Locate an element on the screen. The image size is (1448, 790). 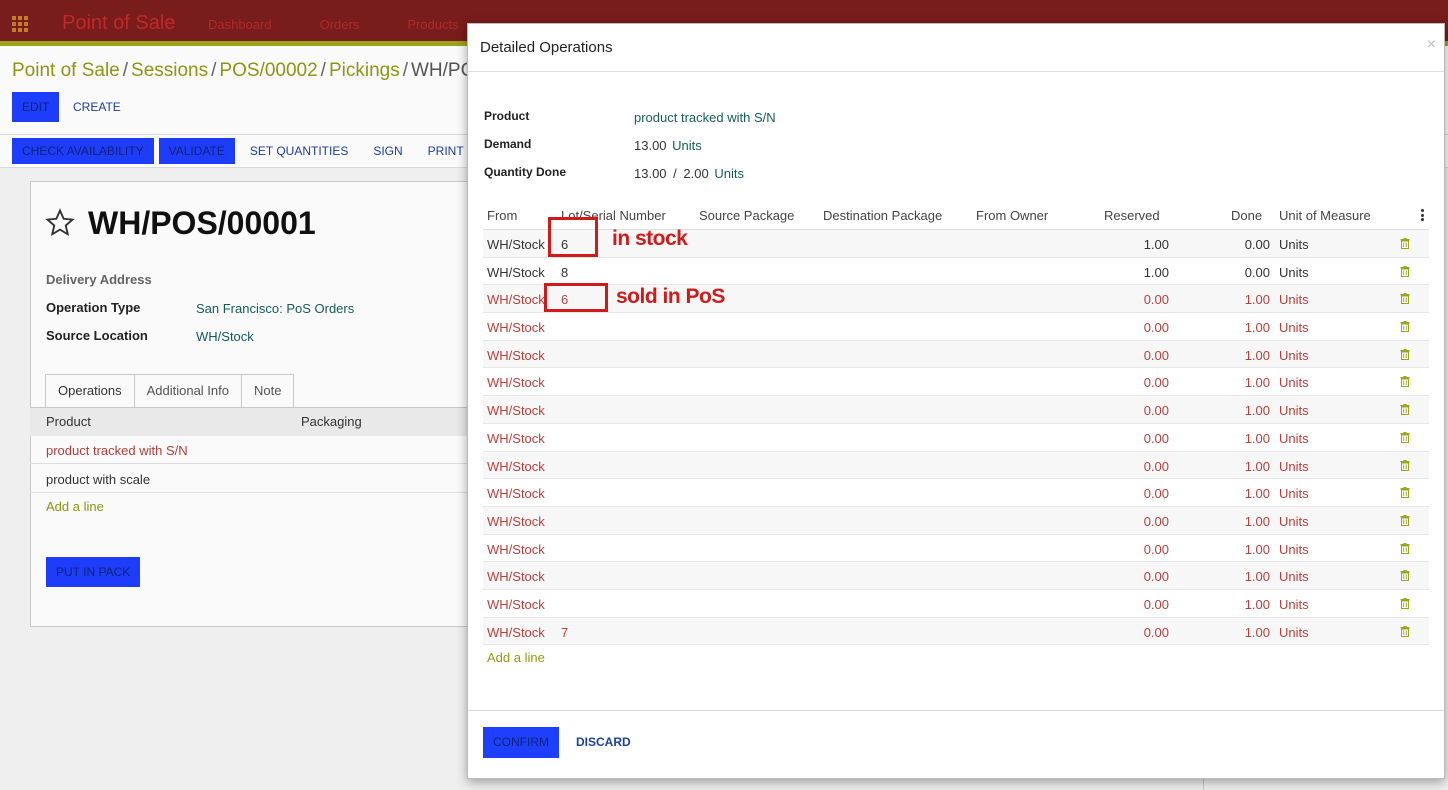
column-source-package: Source Package is located at coordinates (746, 215).